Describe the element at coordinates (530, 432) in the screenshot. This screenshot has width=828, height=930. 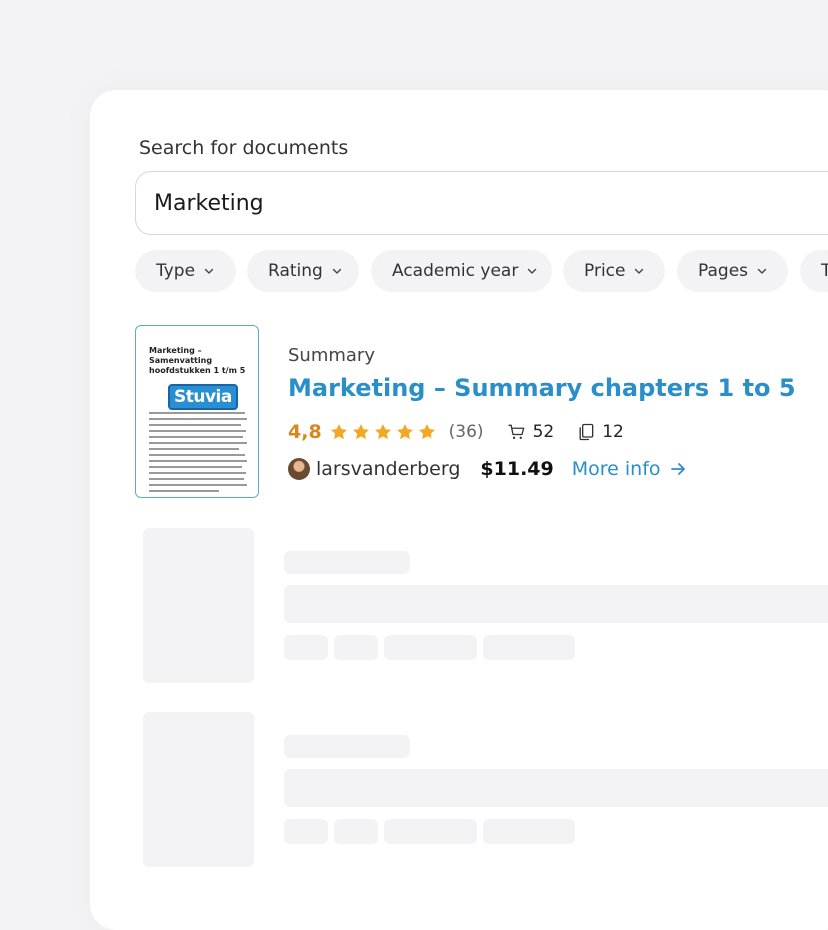
I see `sales-count: 52` at that location.